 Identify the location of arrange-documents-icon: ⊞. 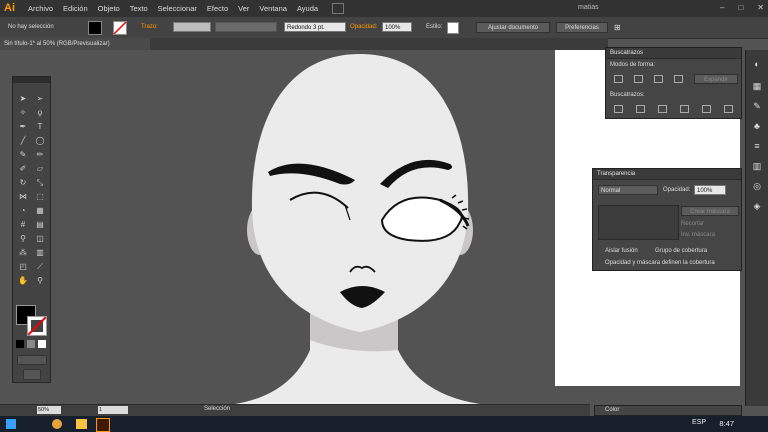
(620, 27).